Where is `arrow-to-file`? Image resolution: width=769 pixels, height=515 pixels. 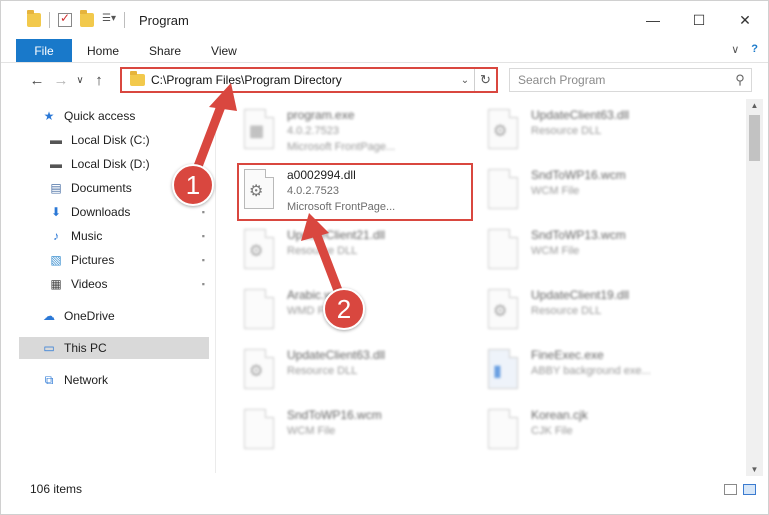
arrow-to-file is located at coordinates (327, 263).